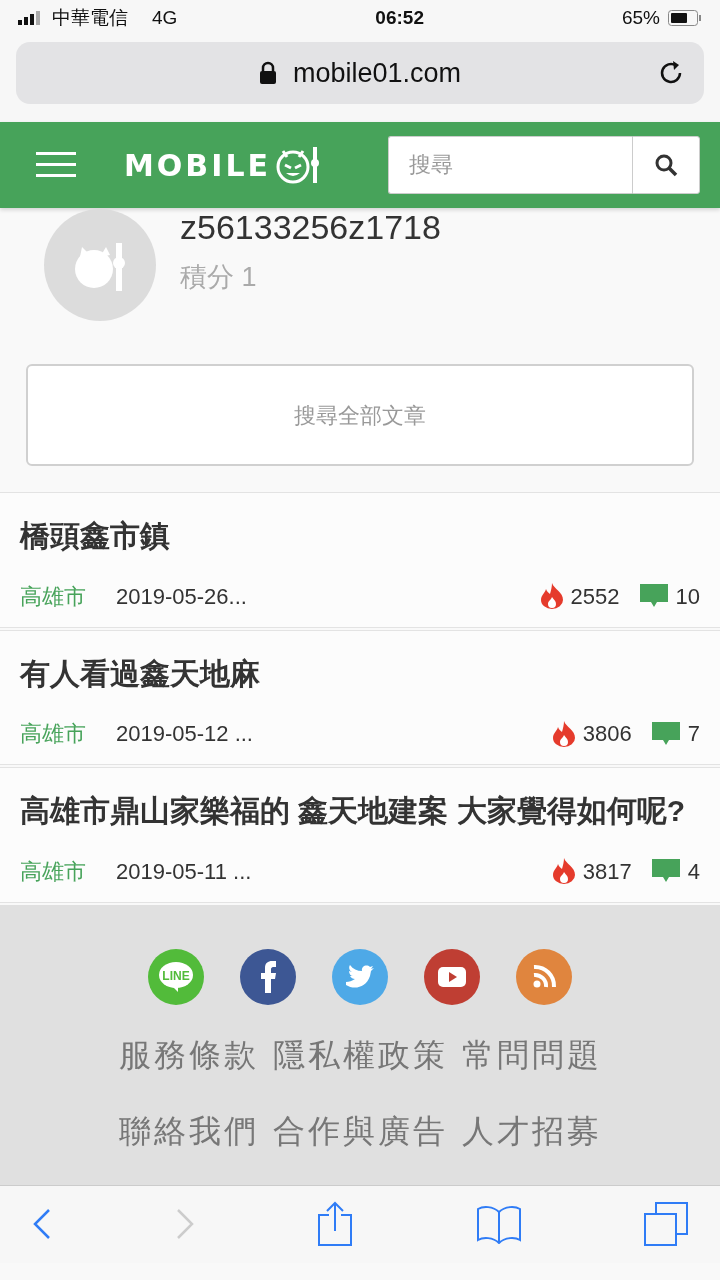 This screenshot has height=1280, width=720. What do you see at coordinates (640, 17) in the screenshot?
I see `battery-percent: 65%` at bounding box center [640, 17].